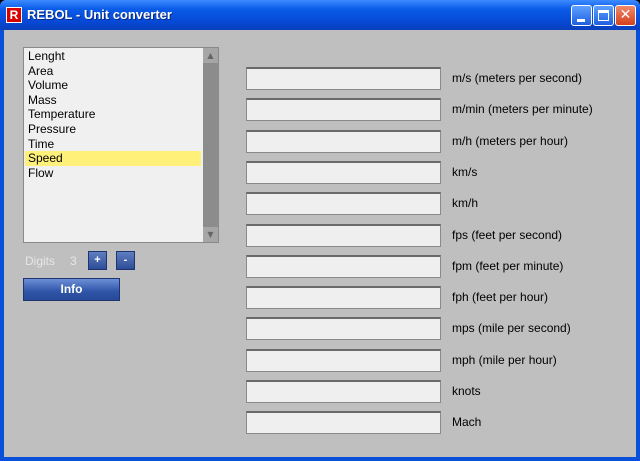 The height and width of the screenshot is (461, 640). I want to click on maximize-icon, so click(603, 15).